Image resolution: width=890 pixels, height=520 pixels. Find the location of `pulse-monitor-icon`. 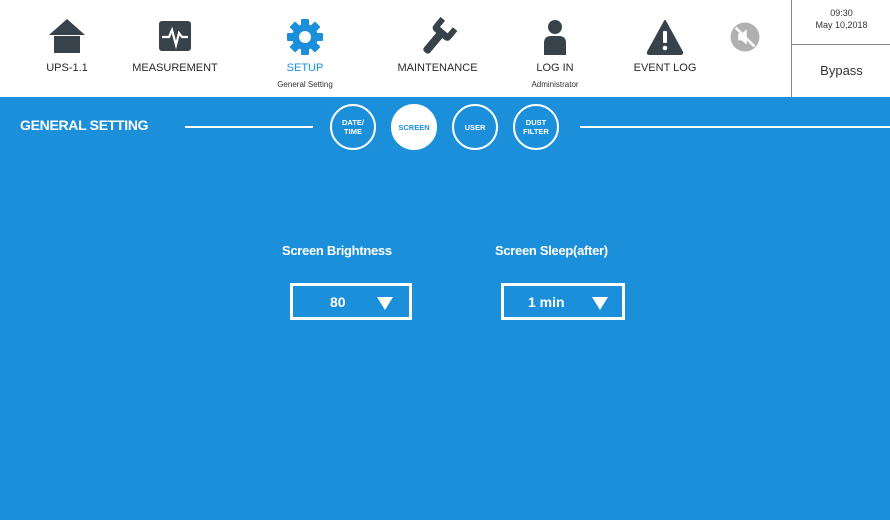

pulse-monitor-icon is located at coordinates (175, 36).